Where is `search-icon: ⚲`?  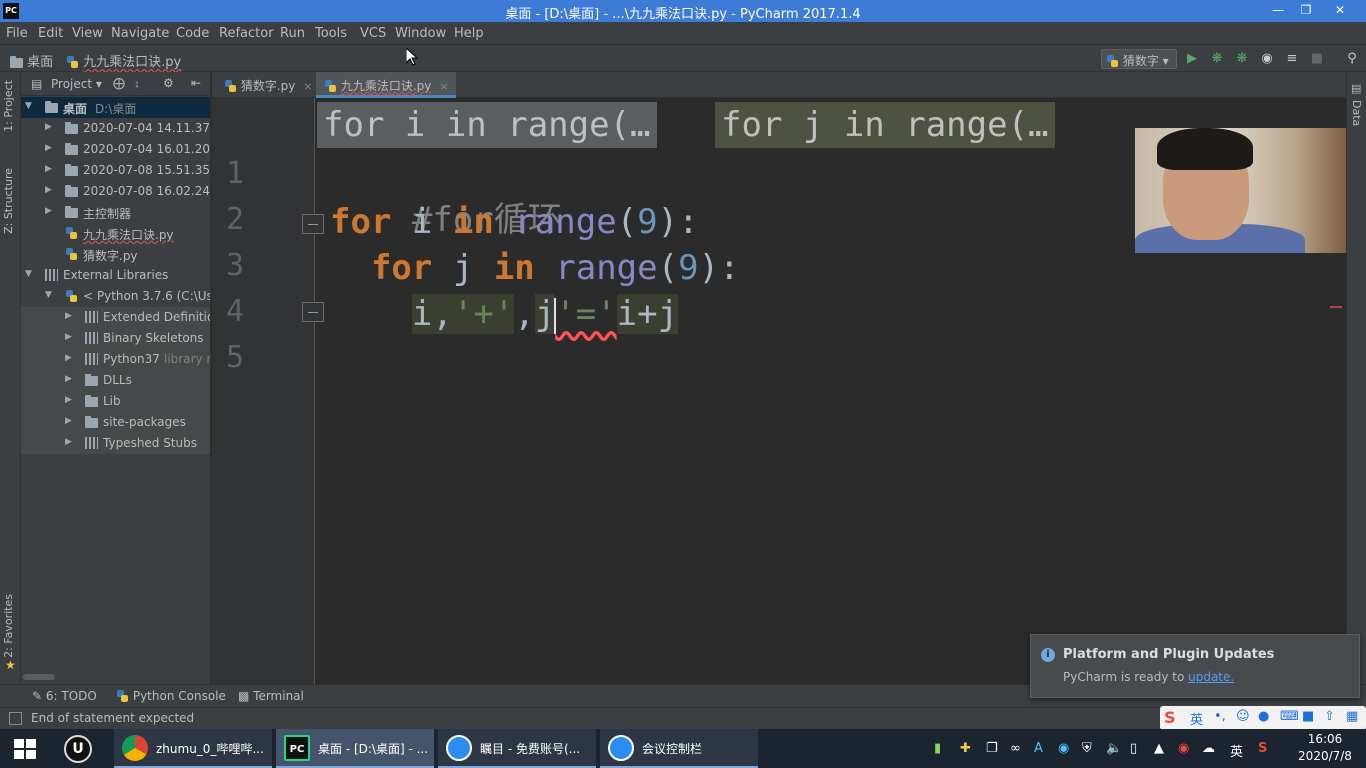 search-icon: ⚲ is located at coordinates (1352, 59).